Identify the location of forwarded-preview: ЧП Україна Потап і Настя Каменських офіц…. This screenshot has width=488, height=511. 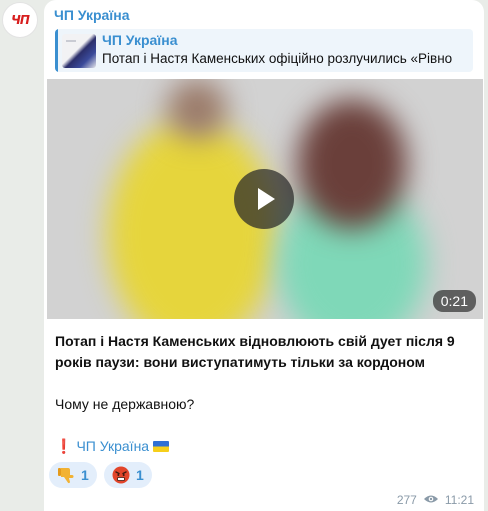
(264, 50).